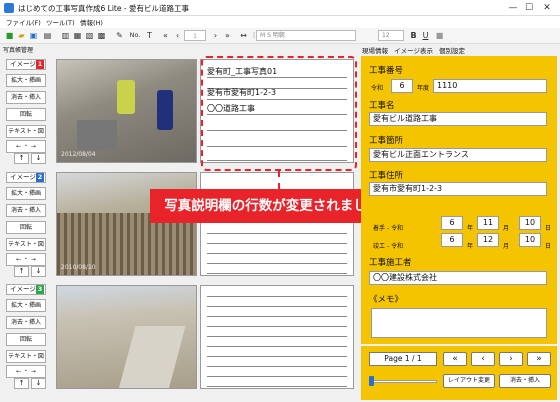 The image size is (560, 402). What do you see at coordinates (97, 135) in the screenshot?
I see `road-surface` at bounding box center [97, 135].